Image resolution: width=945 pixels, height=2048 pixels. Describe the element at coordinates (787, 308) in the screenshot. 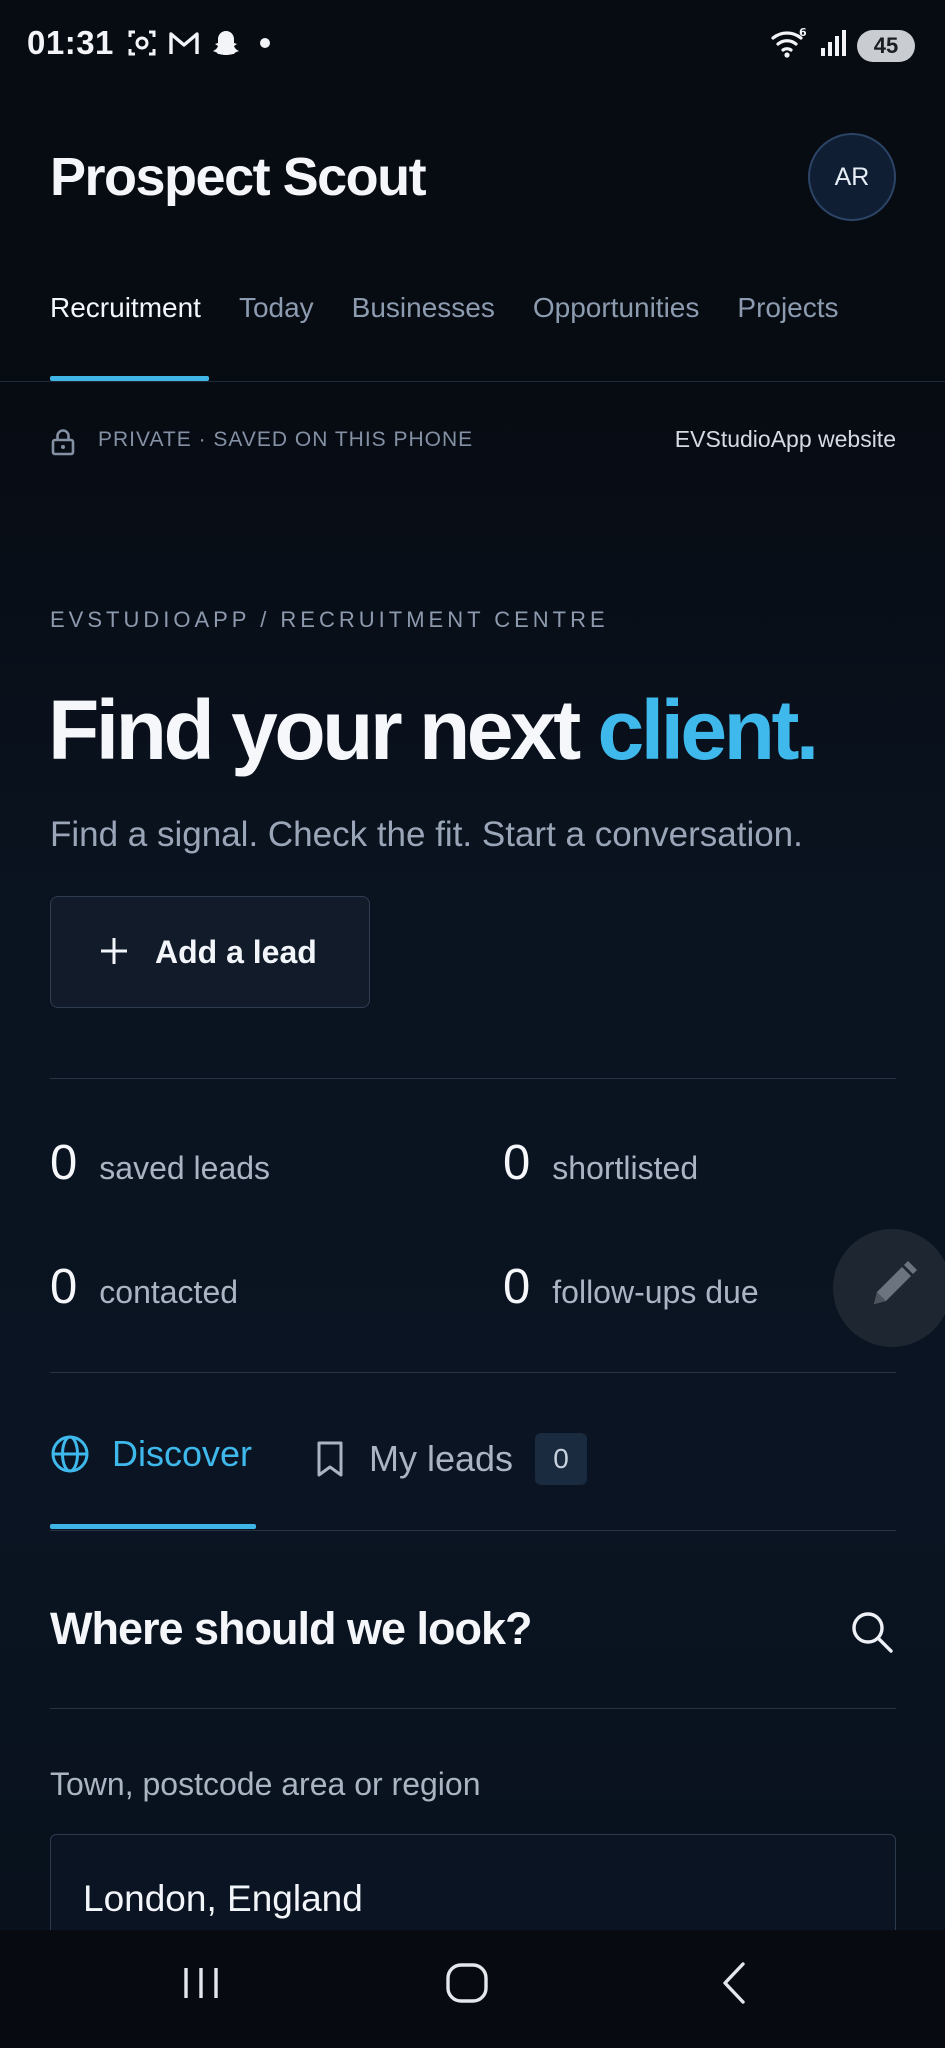

I see `tab-projects: Projects` at that location.